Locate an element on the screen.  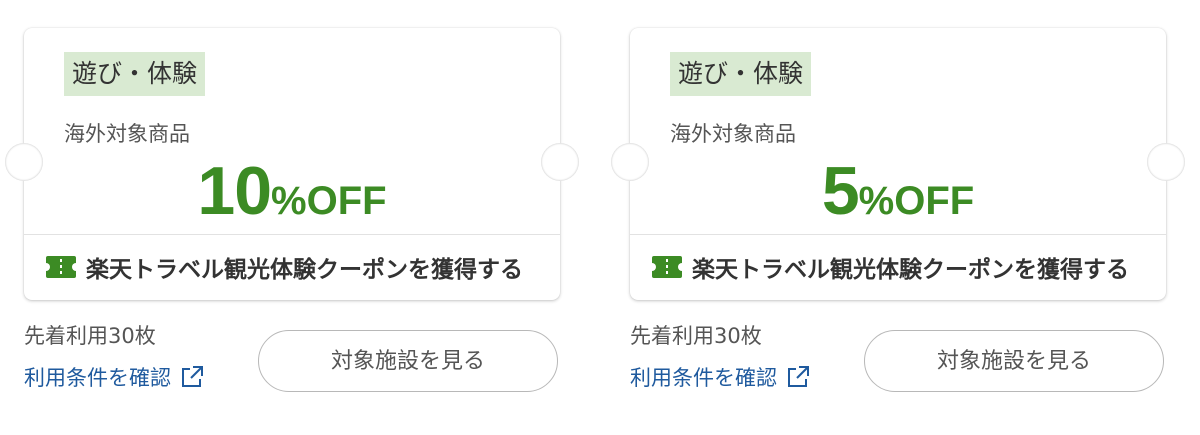
discount-value: 5%OFF is located at coordinates (898, 191).